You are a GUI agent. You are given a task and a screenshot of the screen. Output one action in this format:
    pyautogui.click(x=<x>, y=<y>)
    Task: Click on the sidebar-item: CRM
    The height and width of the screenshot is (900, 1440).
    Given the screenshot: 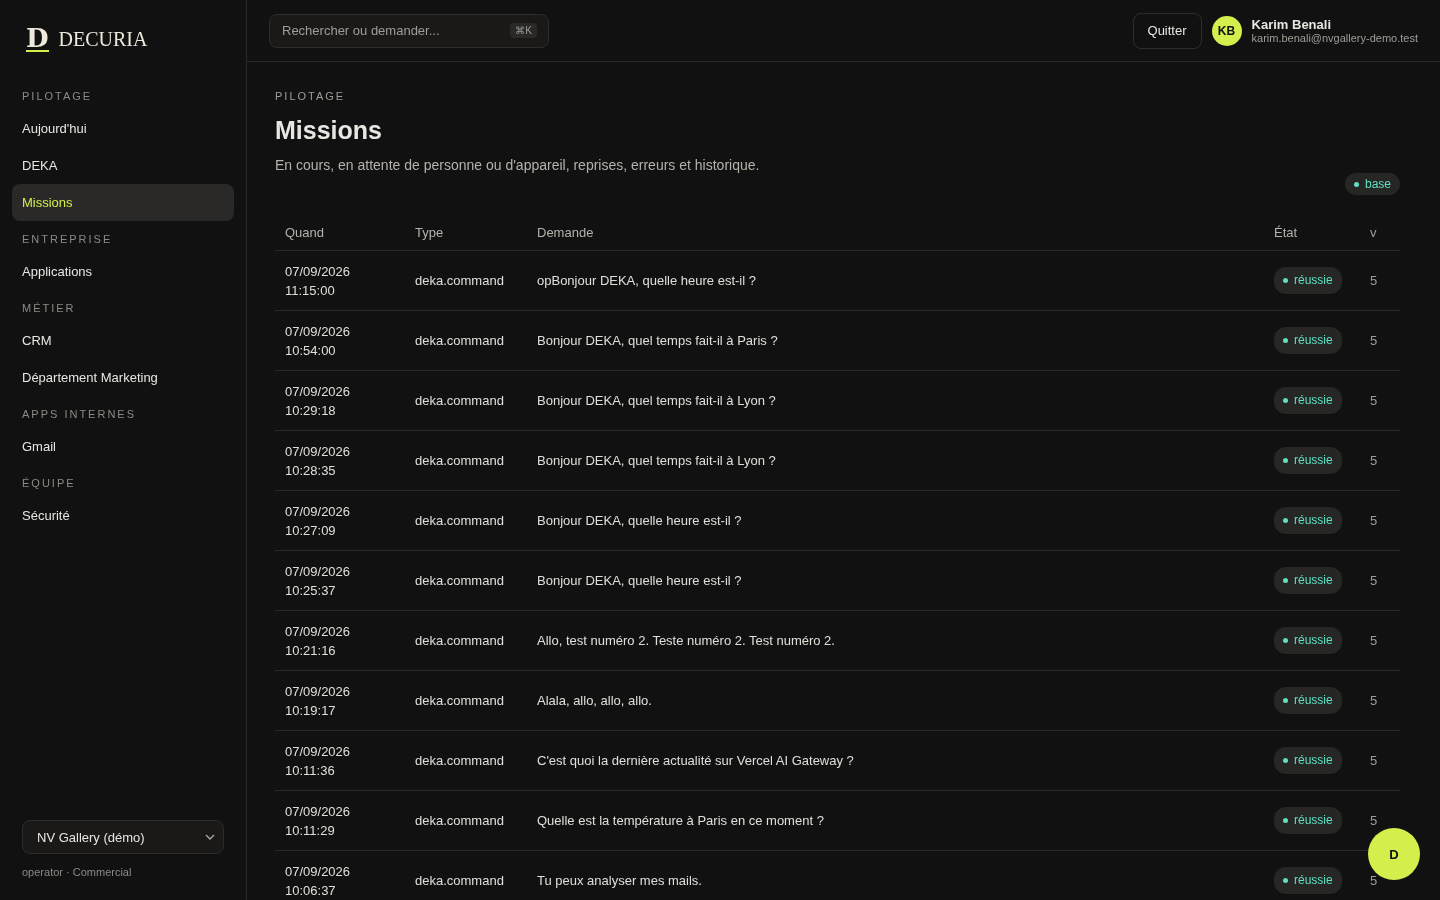 What is the action you would take?
    pyautogui.click(x=123, y=340)
    